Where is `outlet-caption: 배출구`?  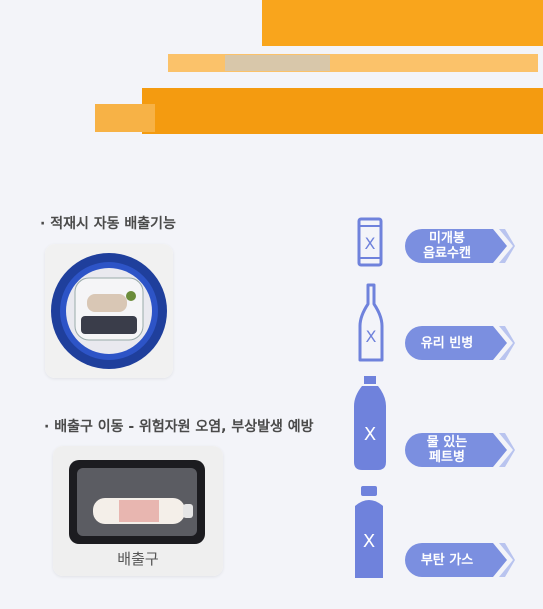
outlet-caption: 배출구 is located at coordinates (138, 559).